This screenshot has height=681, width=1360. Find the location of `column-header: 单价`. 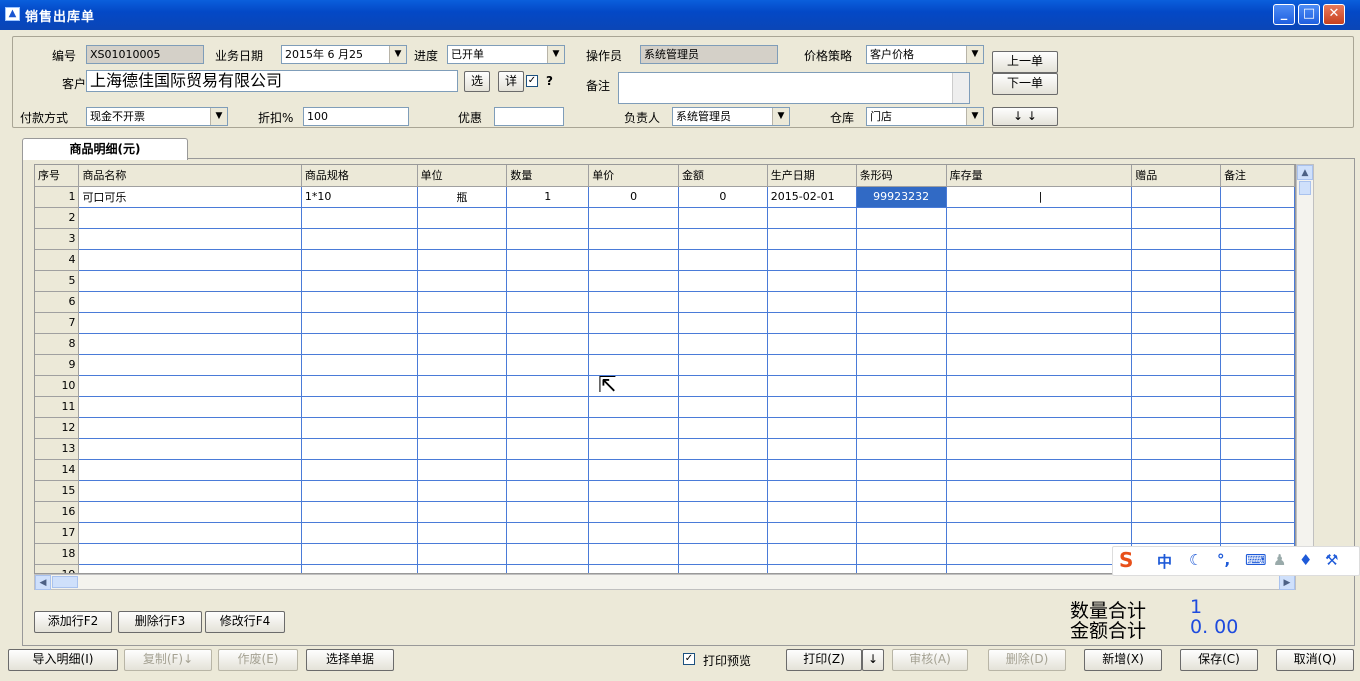

column-header: 单价 is located at coordinates (633, 176).